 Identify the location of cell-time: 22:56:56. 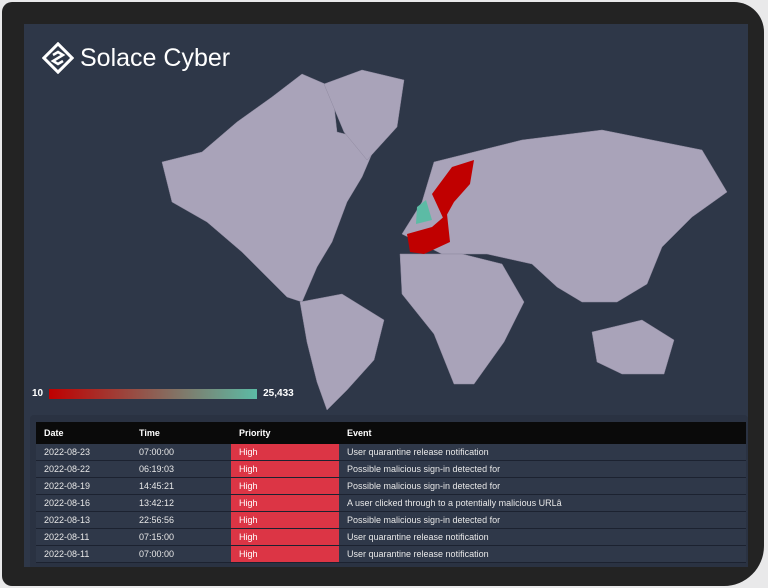
(181, 520).